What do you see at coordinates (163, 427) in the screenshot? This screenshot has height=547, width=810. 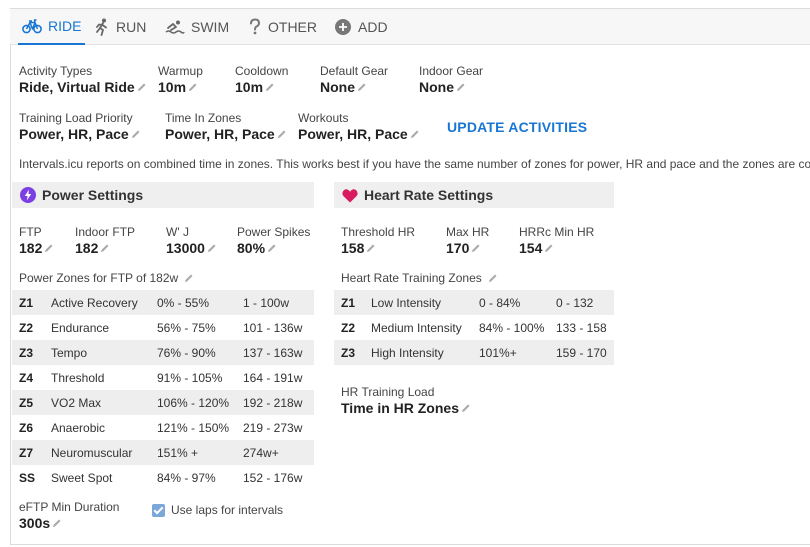 I see `table-row: Z6 Anaerobic 121% - 150% 219 - 273w` at bounding box center [163, 427].